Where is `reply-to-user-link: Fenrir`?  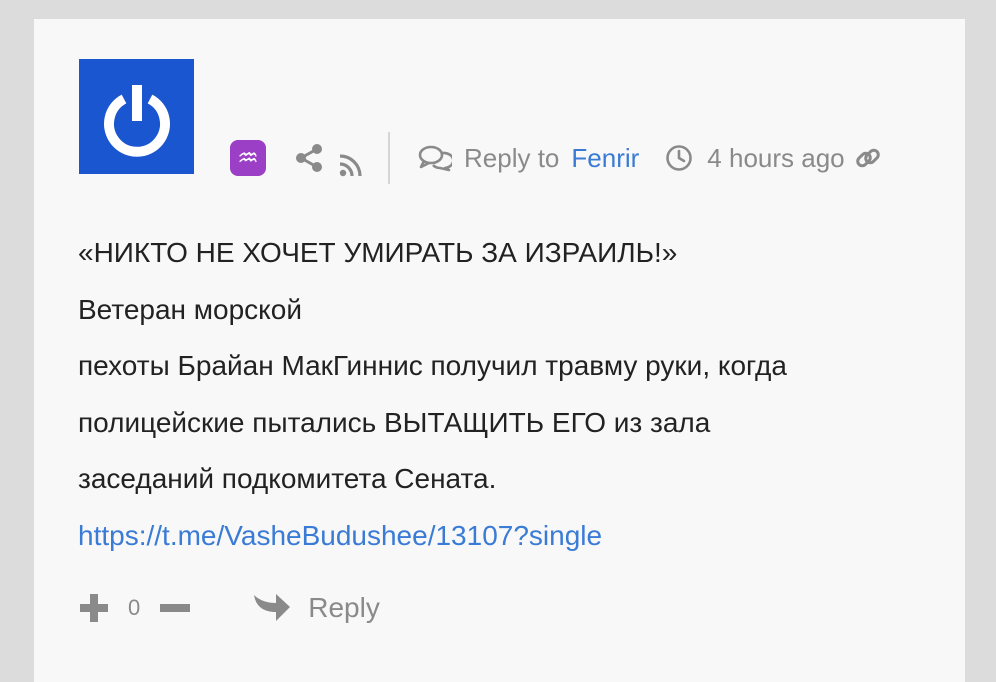 reply-to-user-link: Fenrir is located at coordinates (605, 158).